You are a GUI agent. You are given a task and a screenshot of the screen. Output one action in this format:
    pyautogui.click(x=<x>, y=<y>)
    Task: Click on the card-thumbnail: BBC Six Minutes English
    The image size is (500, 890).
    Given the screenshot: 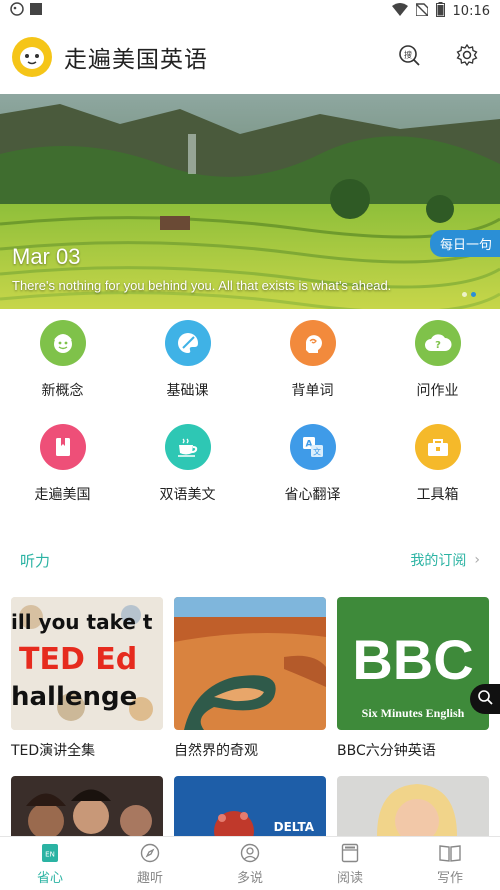 What is the action you would take?
    pyautogui.click(x=413, y=663)
    